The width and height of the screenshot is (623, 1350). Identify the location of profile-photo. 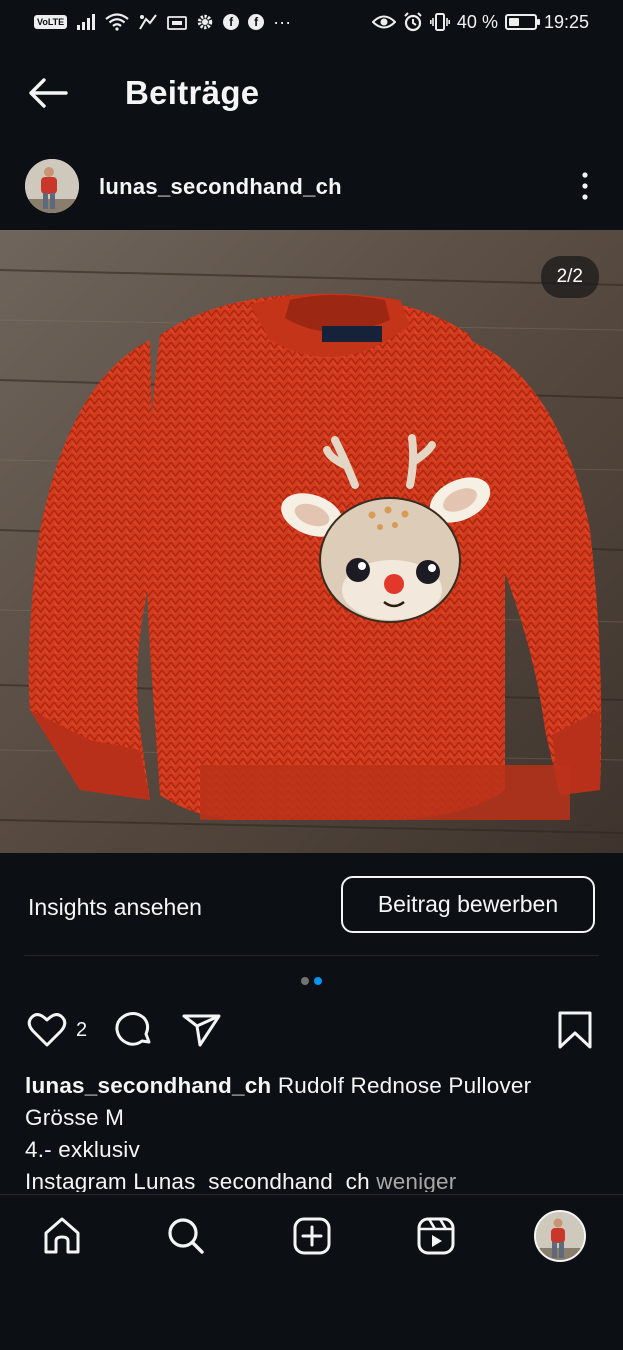
(52, 186).